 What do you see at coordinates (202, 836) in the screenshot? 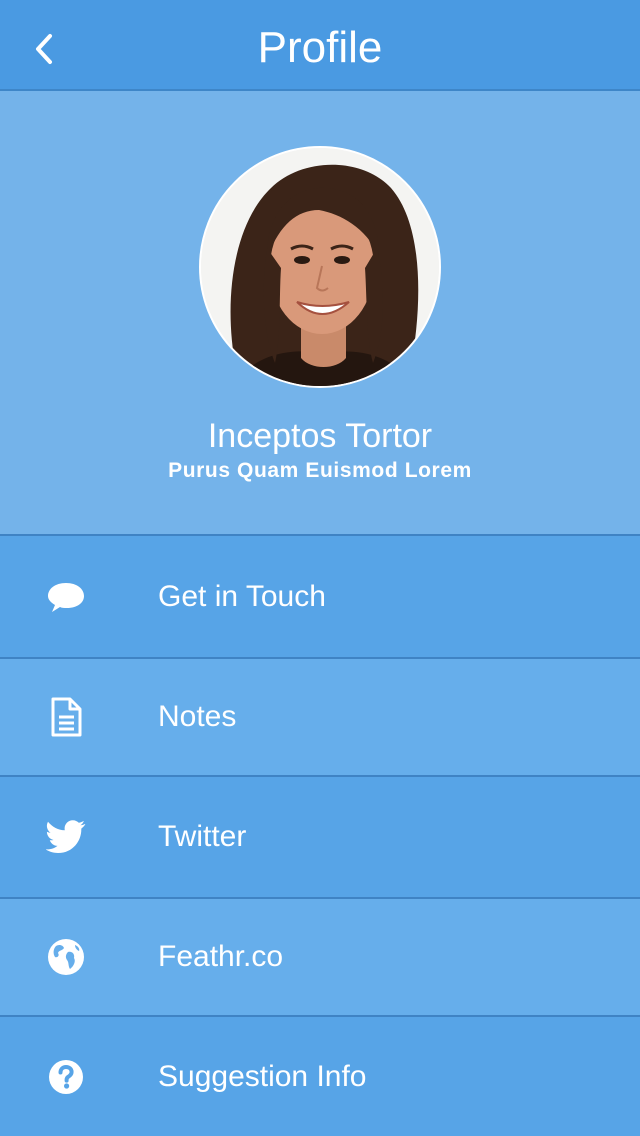
I see `menu-item-label: Twitter` at bounding box center [202, 836].